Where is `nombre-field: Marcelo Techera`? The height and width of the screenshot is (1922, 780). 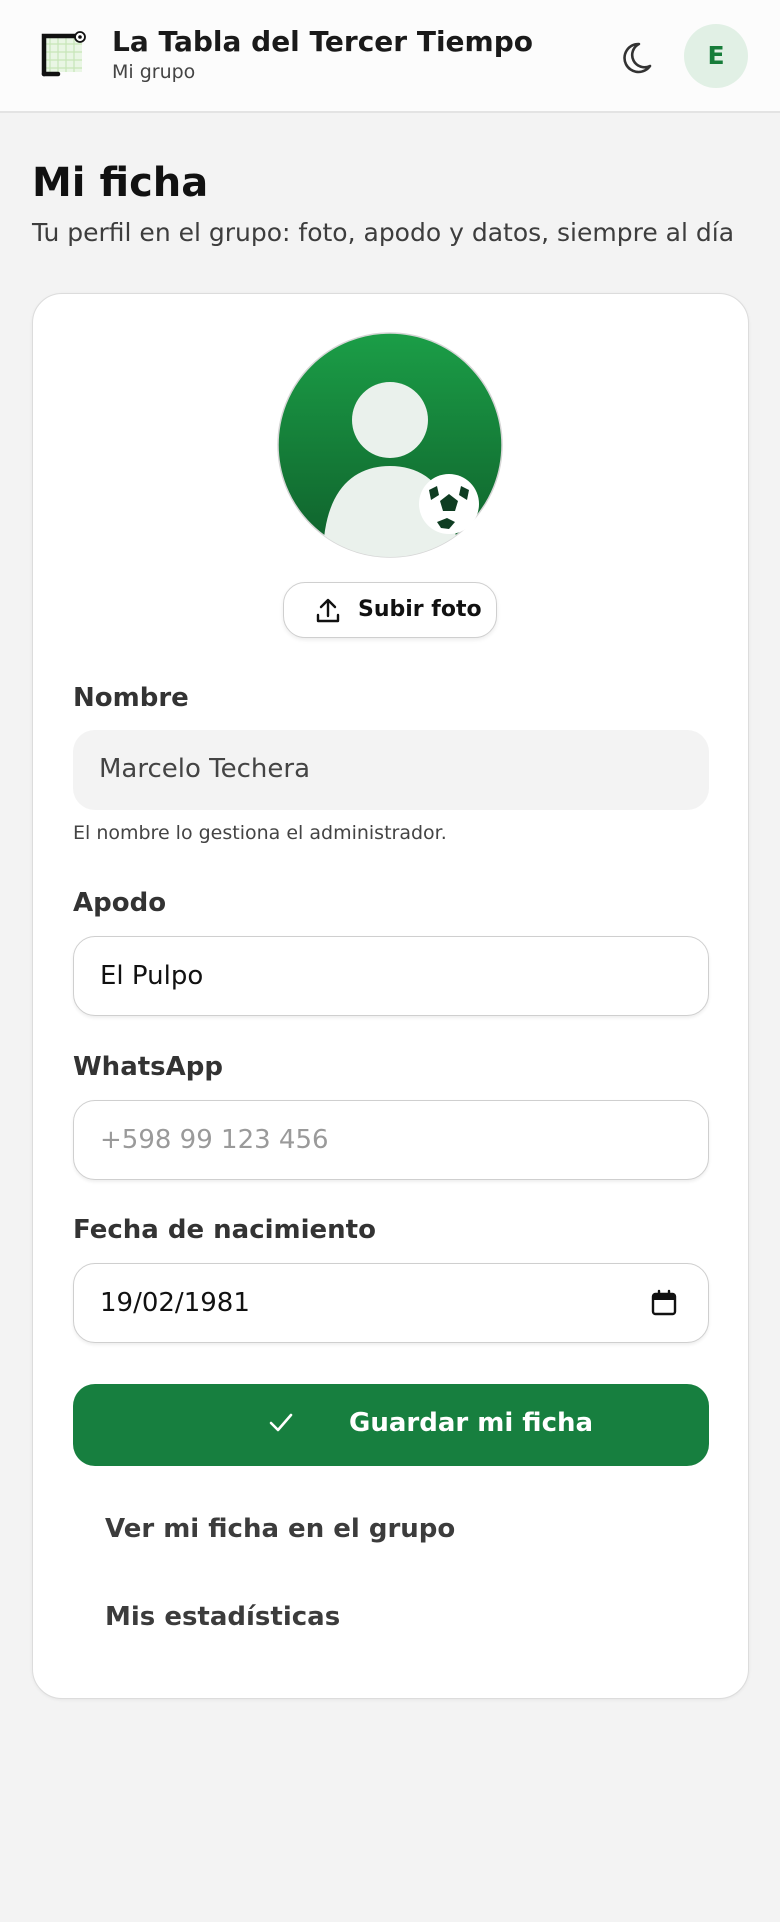
nombre-field: Marcelo Techera is located at coordinates (391, 770).